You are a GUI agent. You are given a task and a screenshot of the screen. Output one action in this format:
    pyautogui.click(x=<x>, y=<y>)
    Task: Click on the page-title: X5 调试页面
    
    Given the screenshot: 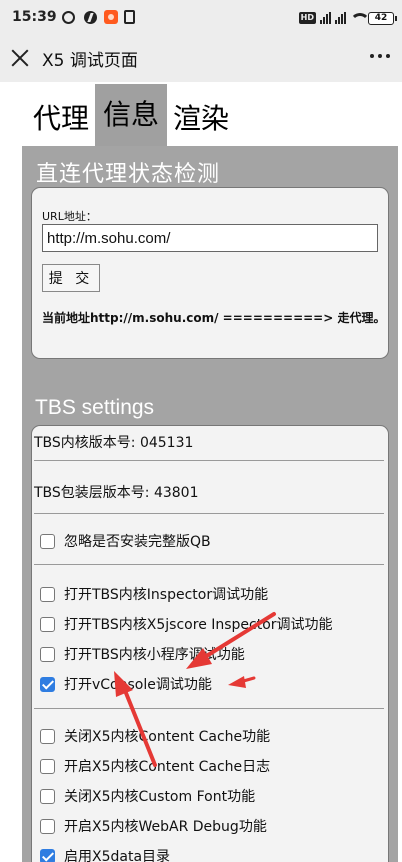 What is the action you would take?
    pyautogui.click(x=90, y=61)
    